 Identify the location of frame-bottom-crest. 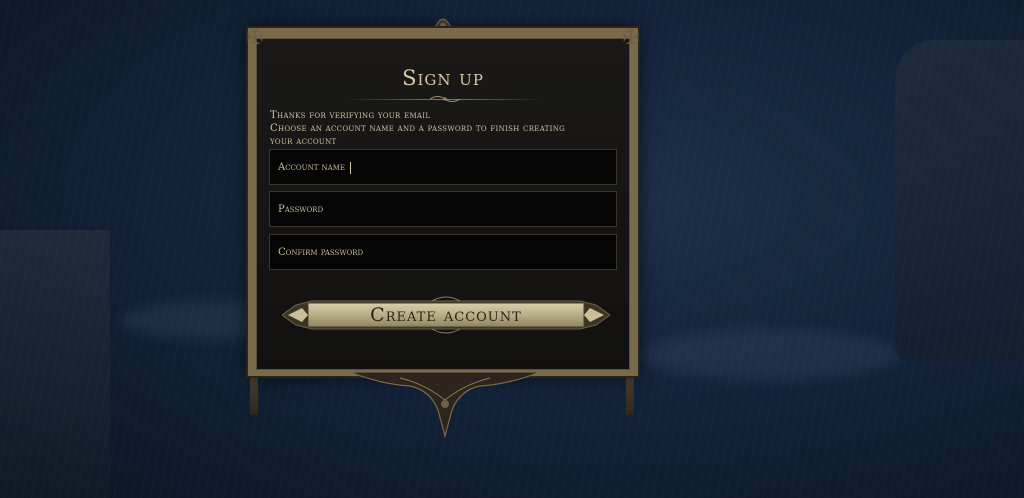
(445, 405).